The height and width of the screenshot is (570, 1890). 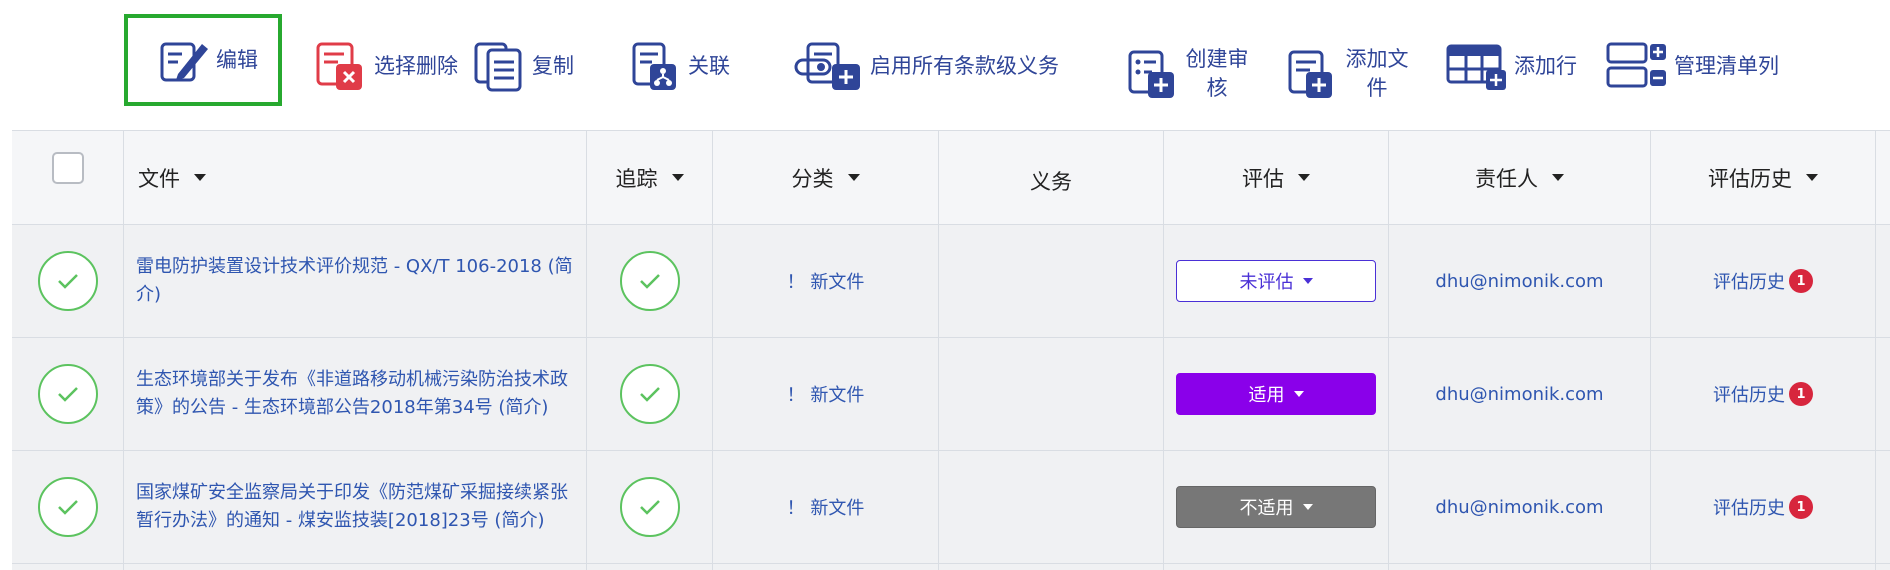 What do you see at coordinates (1511, 66) in the screenshot?
I see `add-row-button: 添加行` at bounding box center [1511, 66].